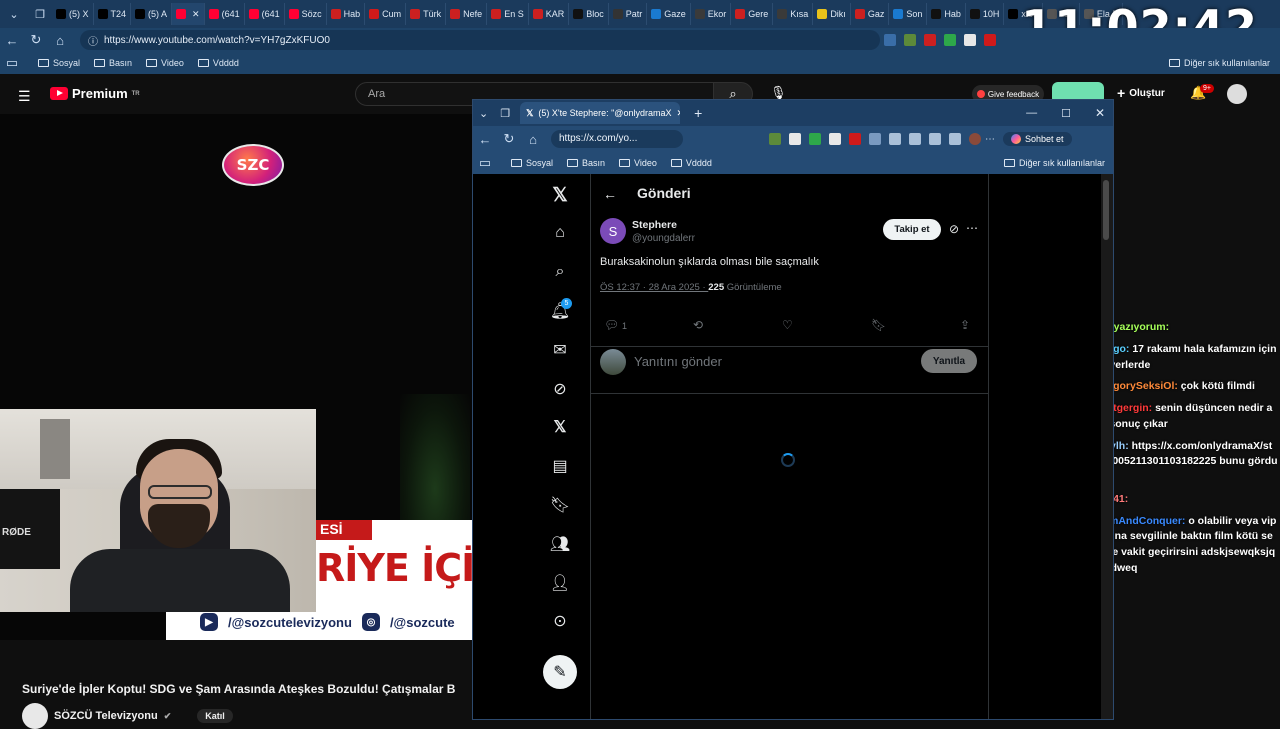 The image size is (1280, 729). What do you see at coordinates (793, 14) in the screenshot?
I see `browser-tab: Kısa` at bounding box center [793, 14].